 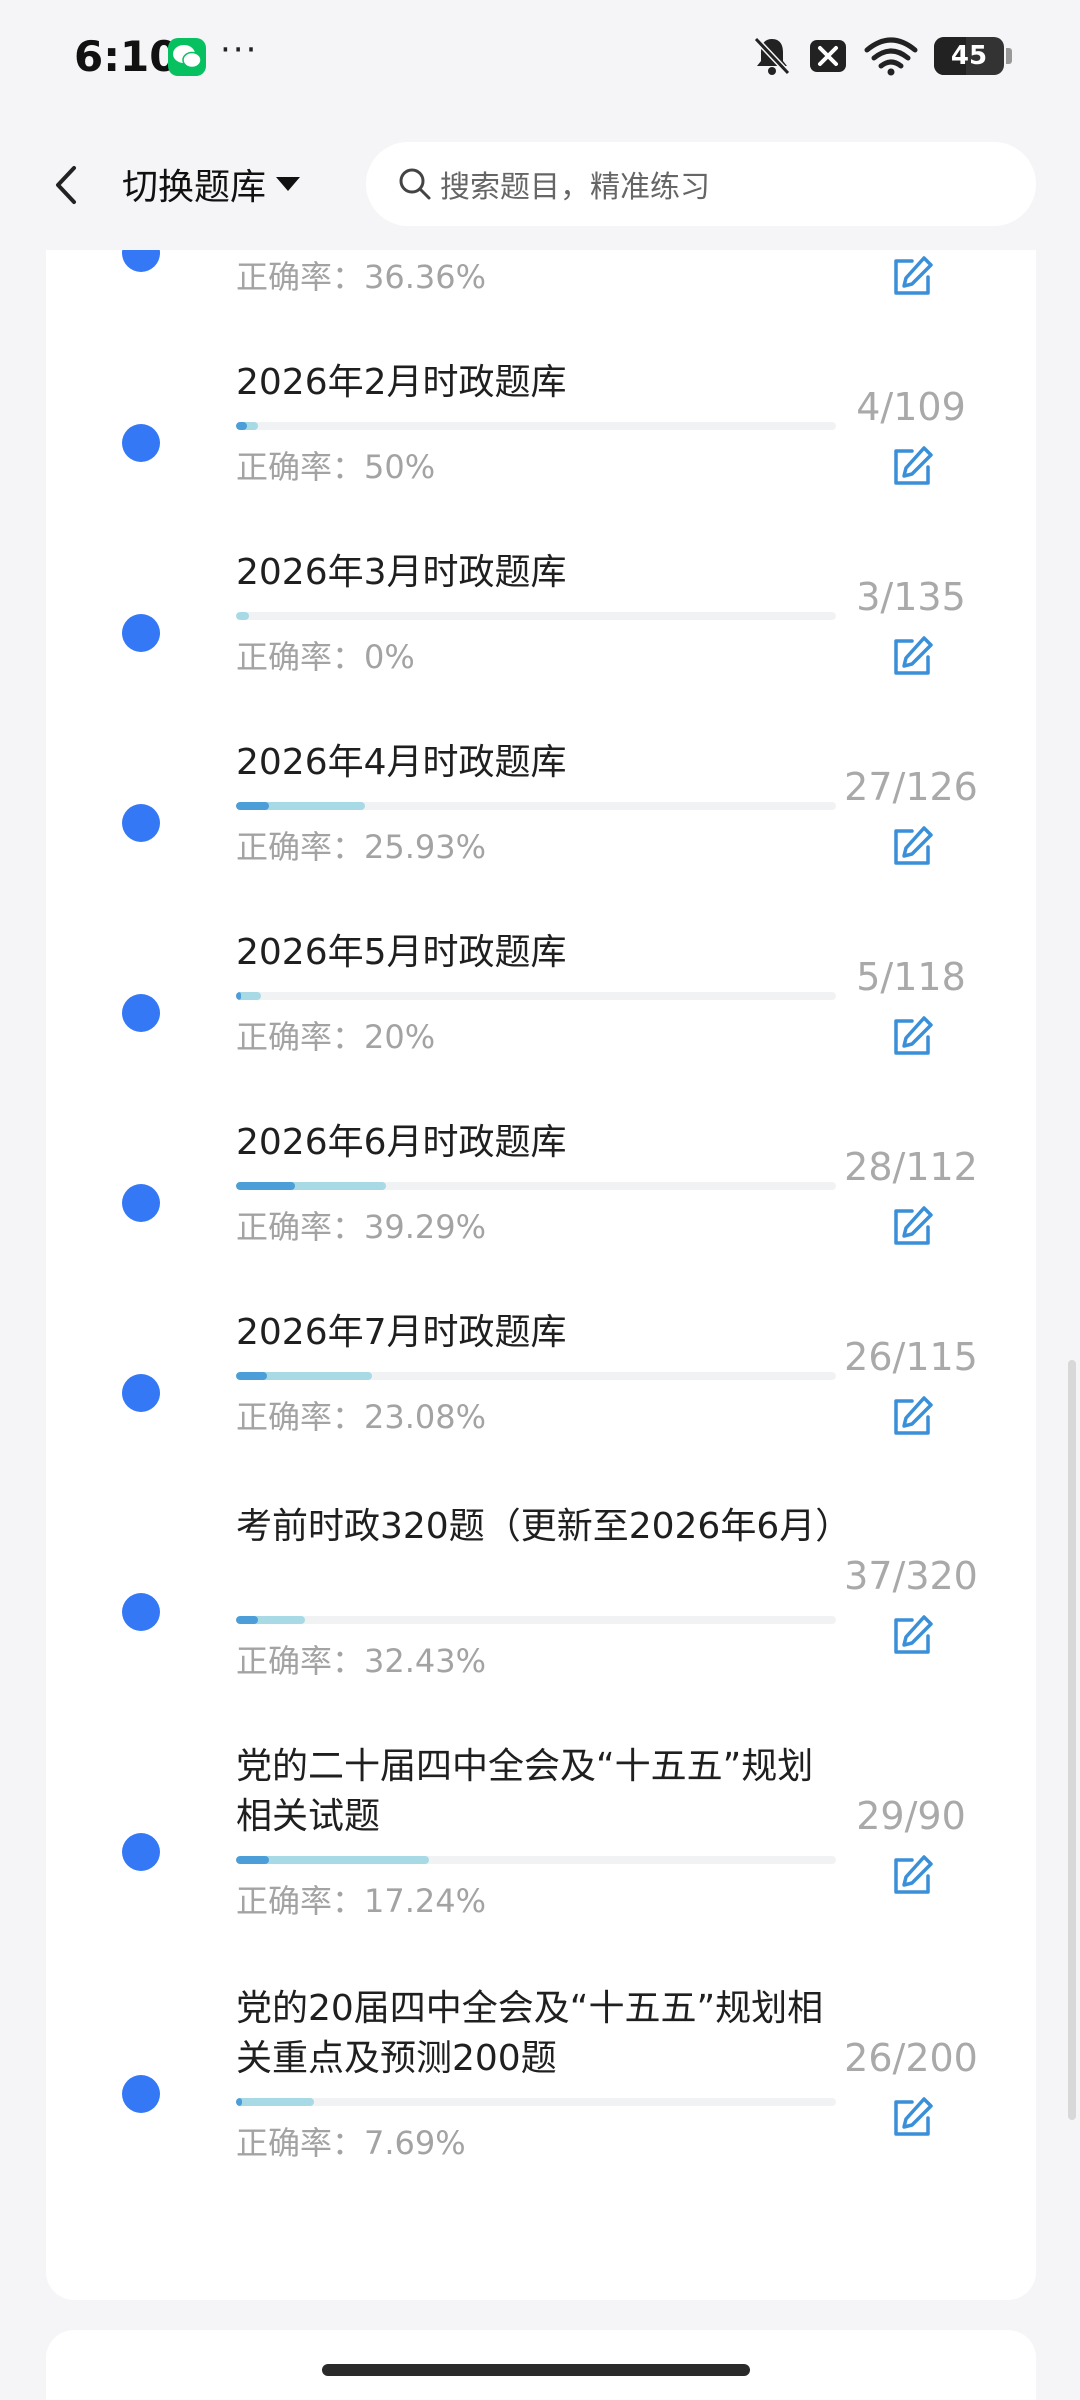 I want to click on item-title: 2026年6月时政题库, so click(x=401, y=1142).